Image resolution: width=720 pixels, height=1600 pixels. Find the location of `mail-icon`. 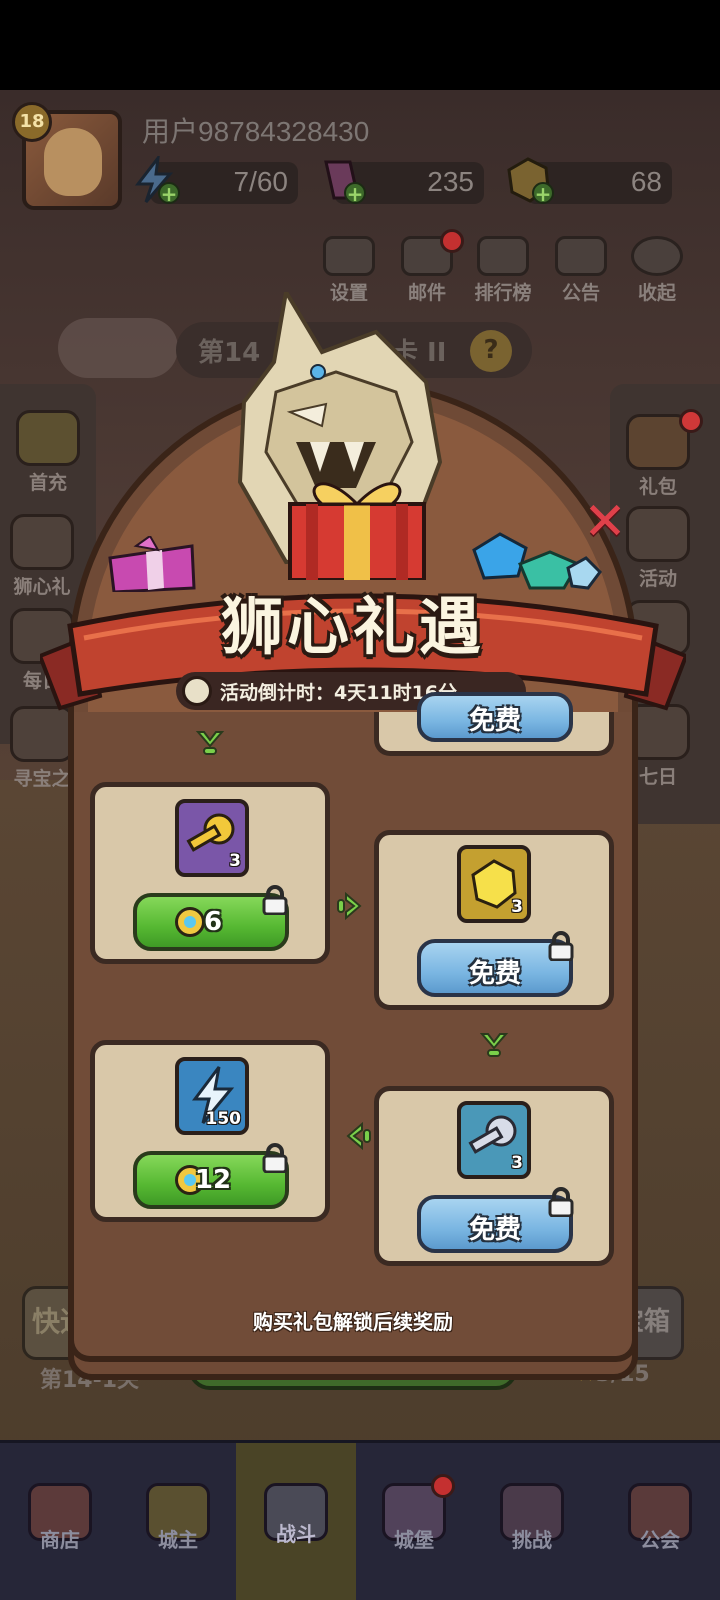

mail-icon is located at coordinates (432, 252).